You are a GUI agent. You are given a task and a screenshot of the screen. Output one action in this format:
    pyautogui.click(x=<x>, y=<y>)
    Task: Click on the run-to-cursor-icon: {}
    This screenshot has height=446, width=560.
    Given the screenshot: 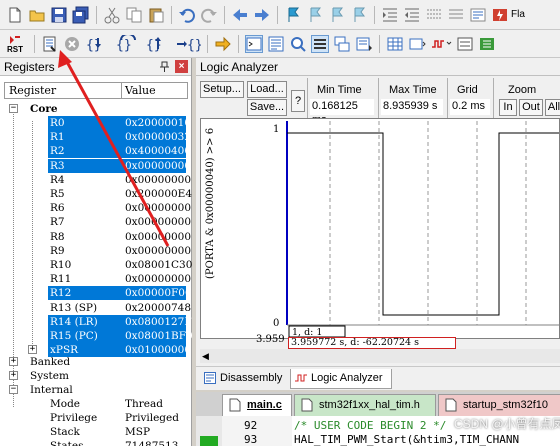 What is the action you would take?
    pyautogui.click(x=189, y=44)
    